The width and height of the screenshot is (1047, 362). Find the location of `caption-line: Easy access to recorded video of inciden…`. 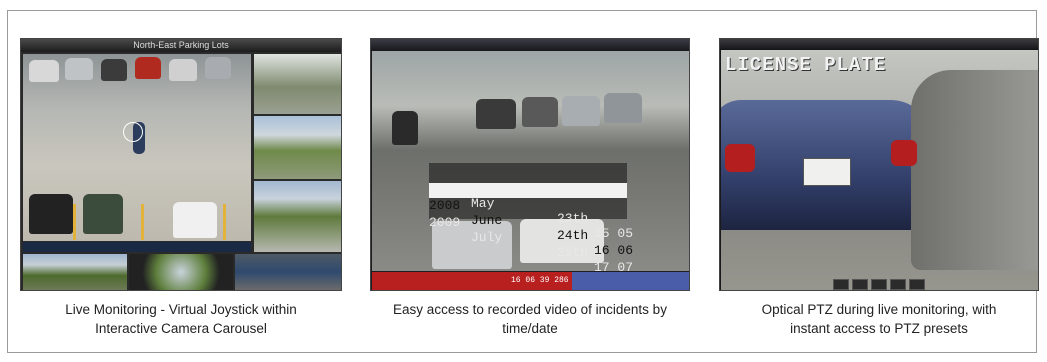

caption-line: Easy access to recorded video of inciden… is located at coordinates (530, 309).